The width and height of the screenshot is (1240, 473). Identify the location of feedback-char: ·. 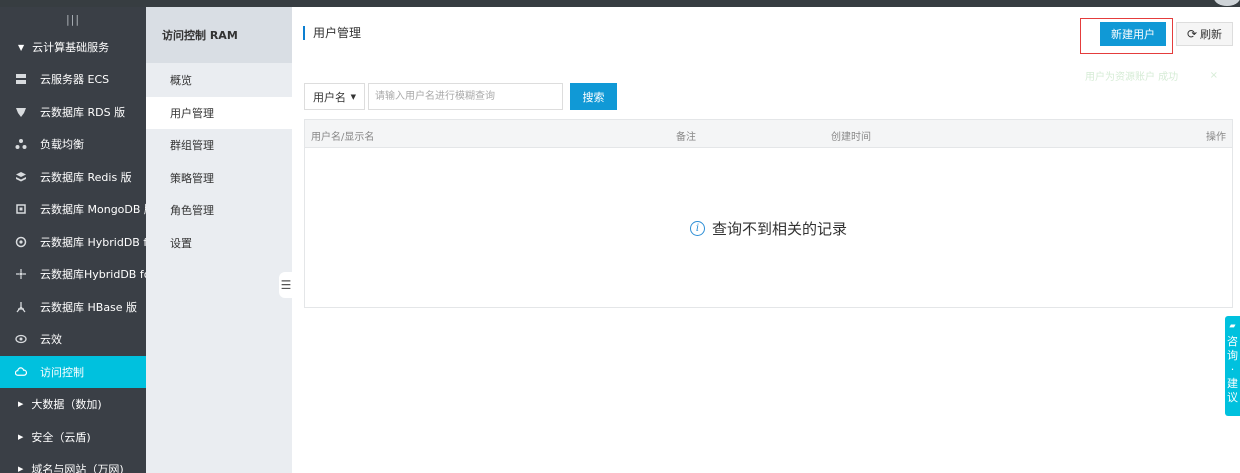
(1232, 369).